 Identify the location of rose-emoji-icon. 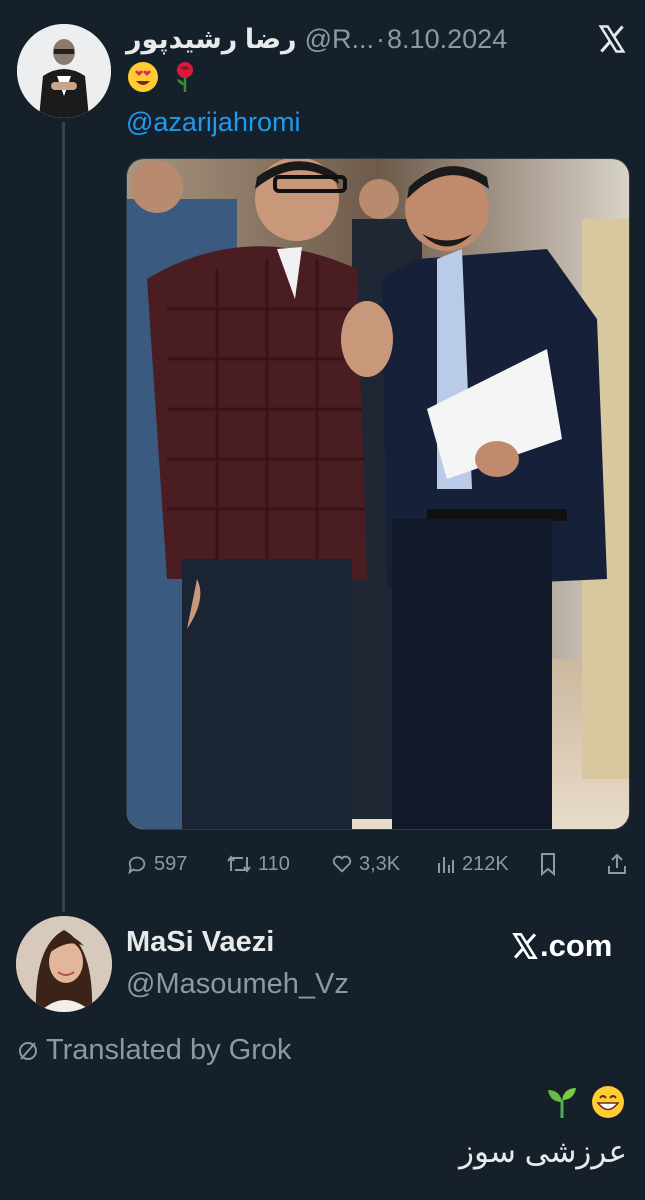
(185, 77).